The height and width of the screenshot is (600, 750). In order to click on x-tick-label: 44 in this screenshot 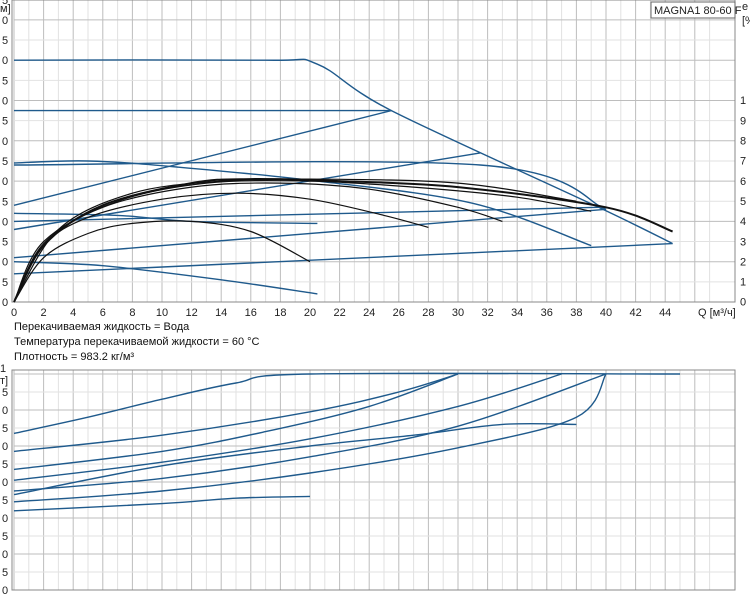, I will do `click(665, 313)`.